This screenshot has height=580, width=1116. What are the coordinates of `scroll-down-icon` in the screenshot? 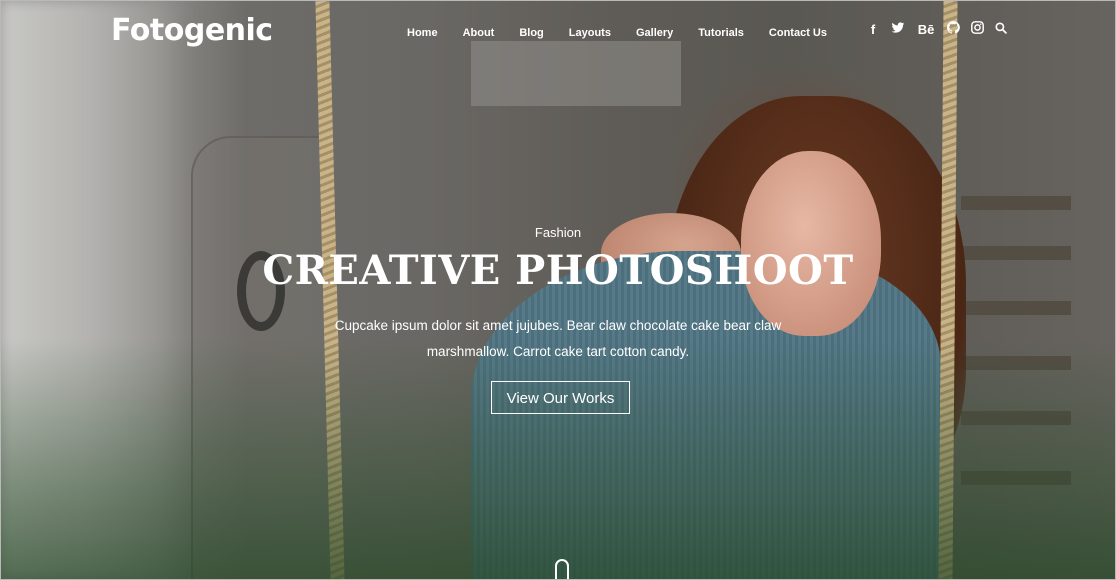 It's located at (562, 569).